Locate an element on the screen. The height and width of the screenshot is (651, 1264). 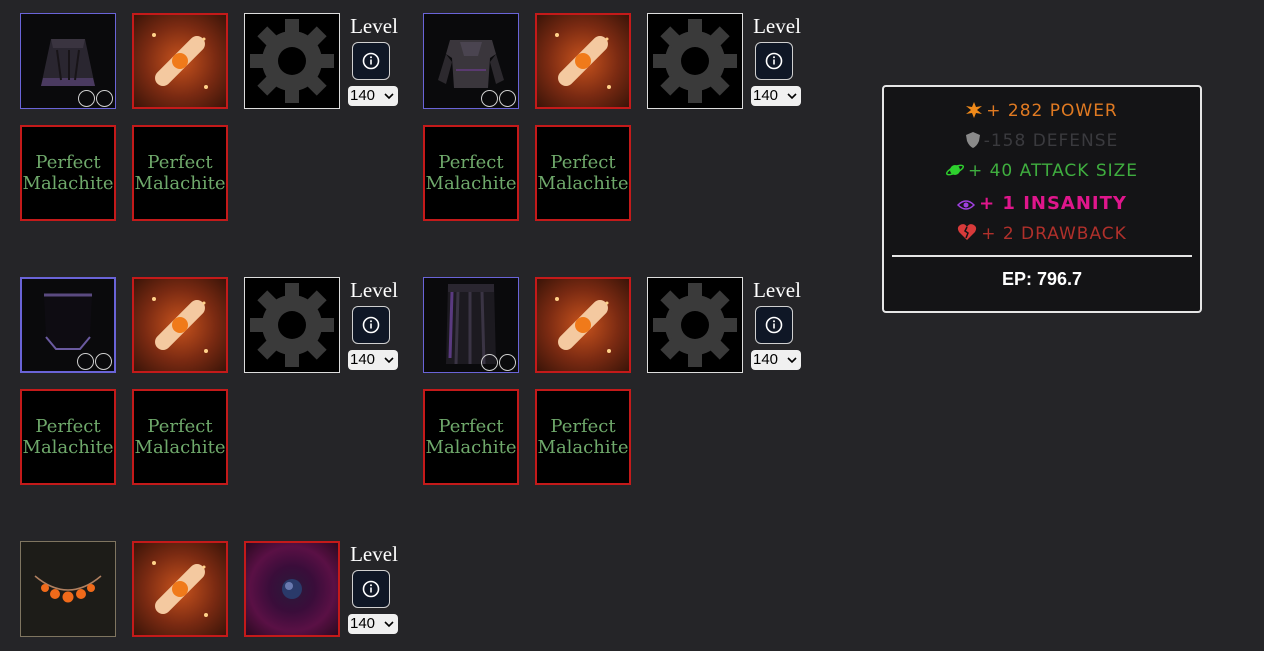
orb-icon is located at coordinates (292, 589).